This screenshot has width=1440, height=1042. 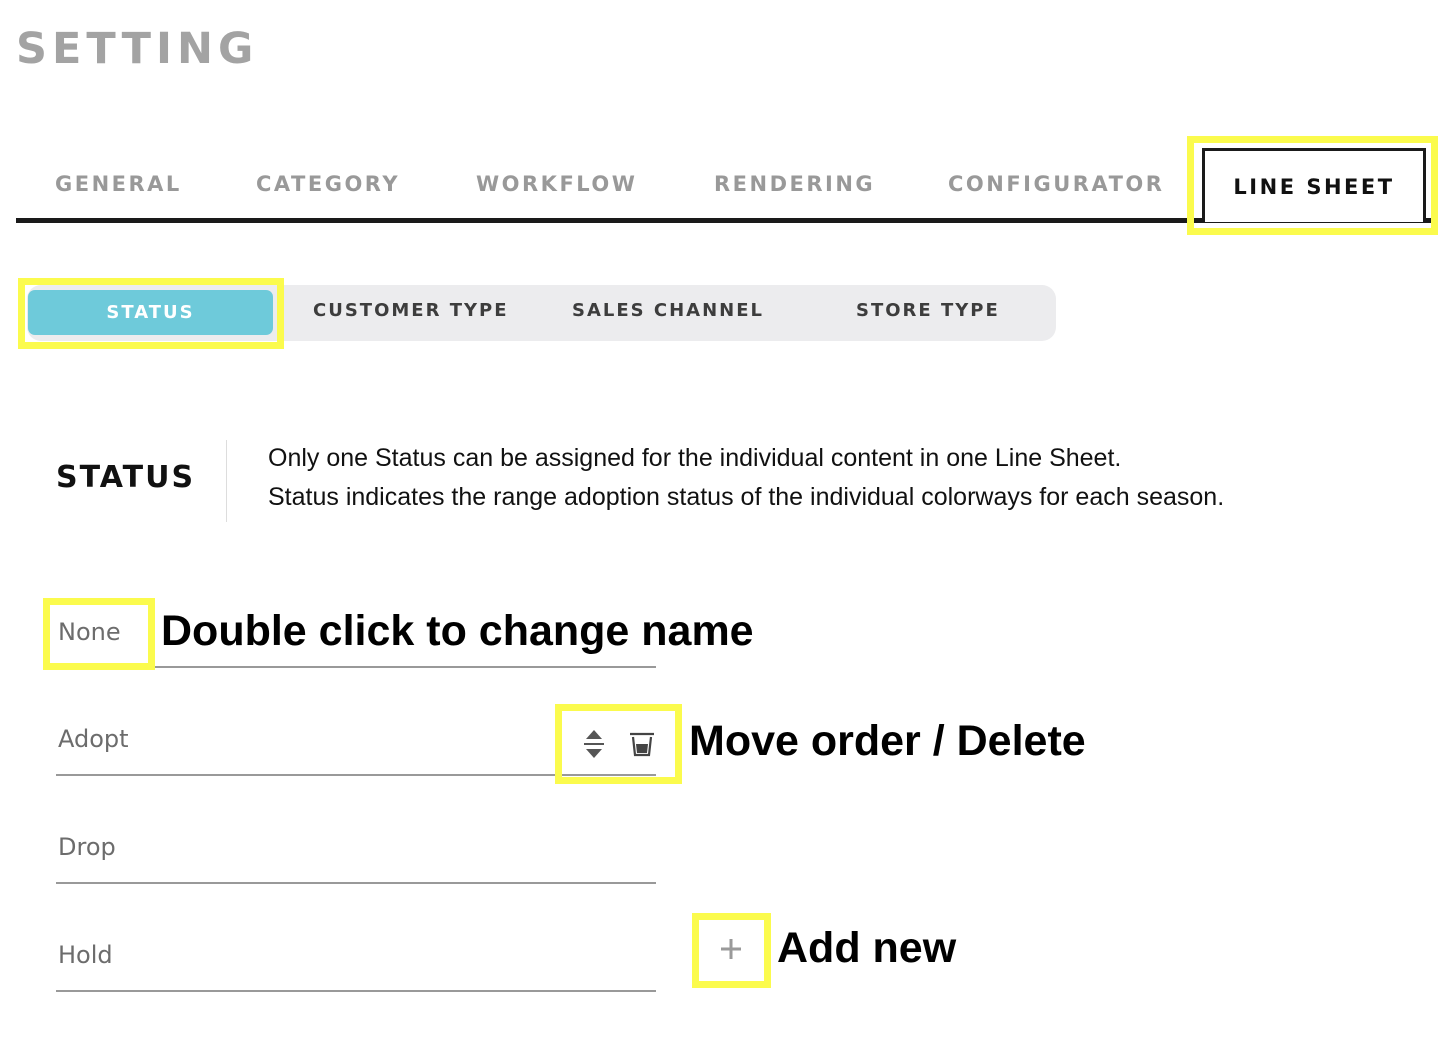 I want to click on status-item-drop: Drop, so click(x=87, y=847).